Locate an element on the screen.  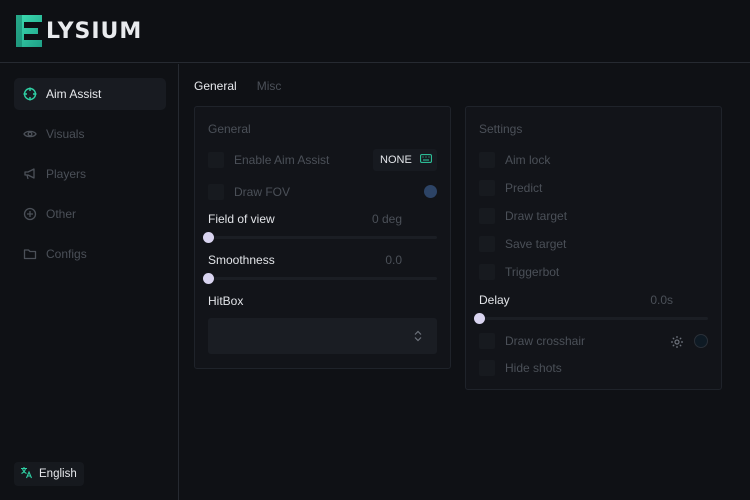
save-target-checkbox is located at coordinates (487, 244).